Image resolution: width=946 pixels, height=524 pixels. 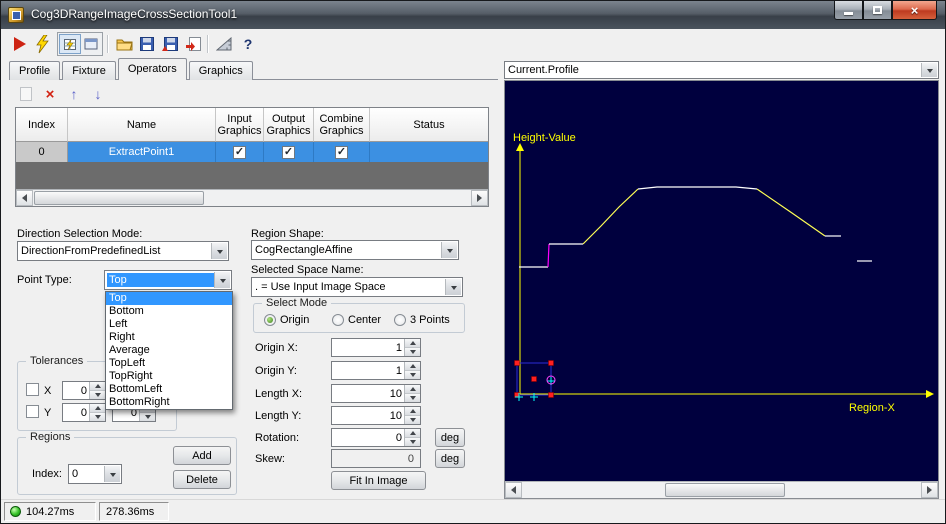 I want to click on table-row: 0 ExtractPoint1, so click(x=252, y=152).